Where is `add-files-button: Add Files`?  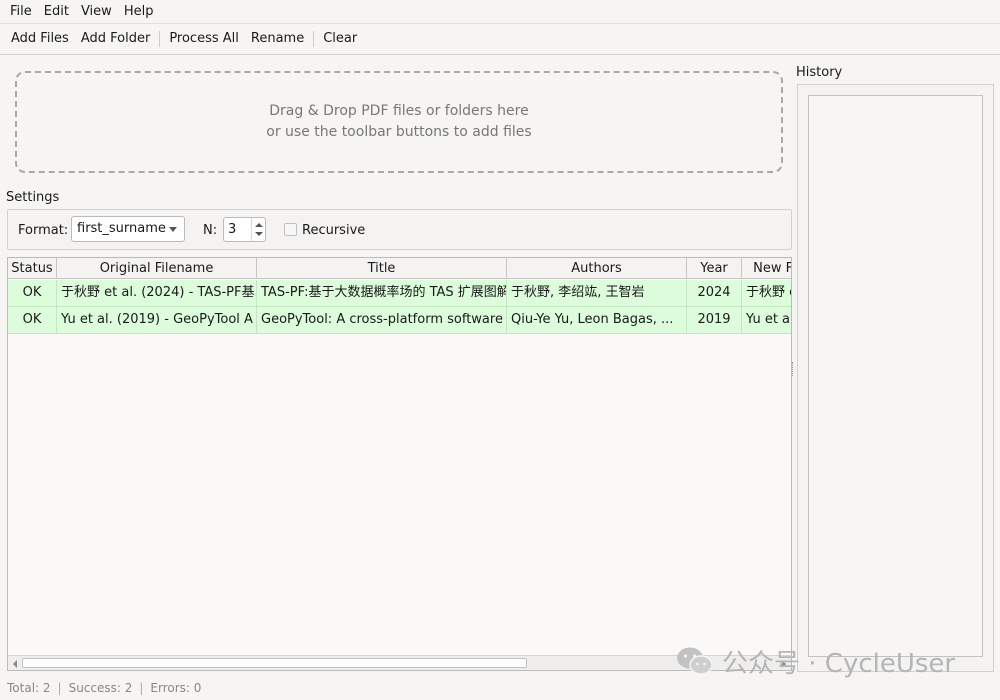 add-files-button: Add Files is located at coordinates (40, 39).